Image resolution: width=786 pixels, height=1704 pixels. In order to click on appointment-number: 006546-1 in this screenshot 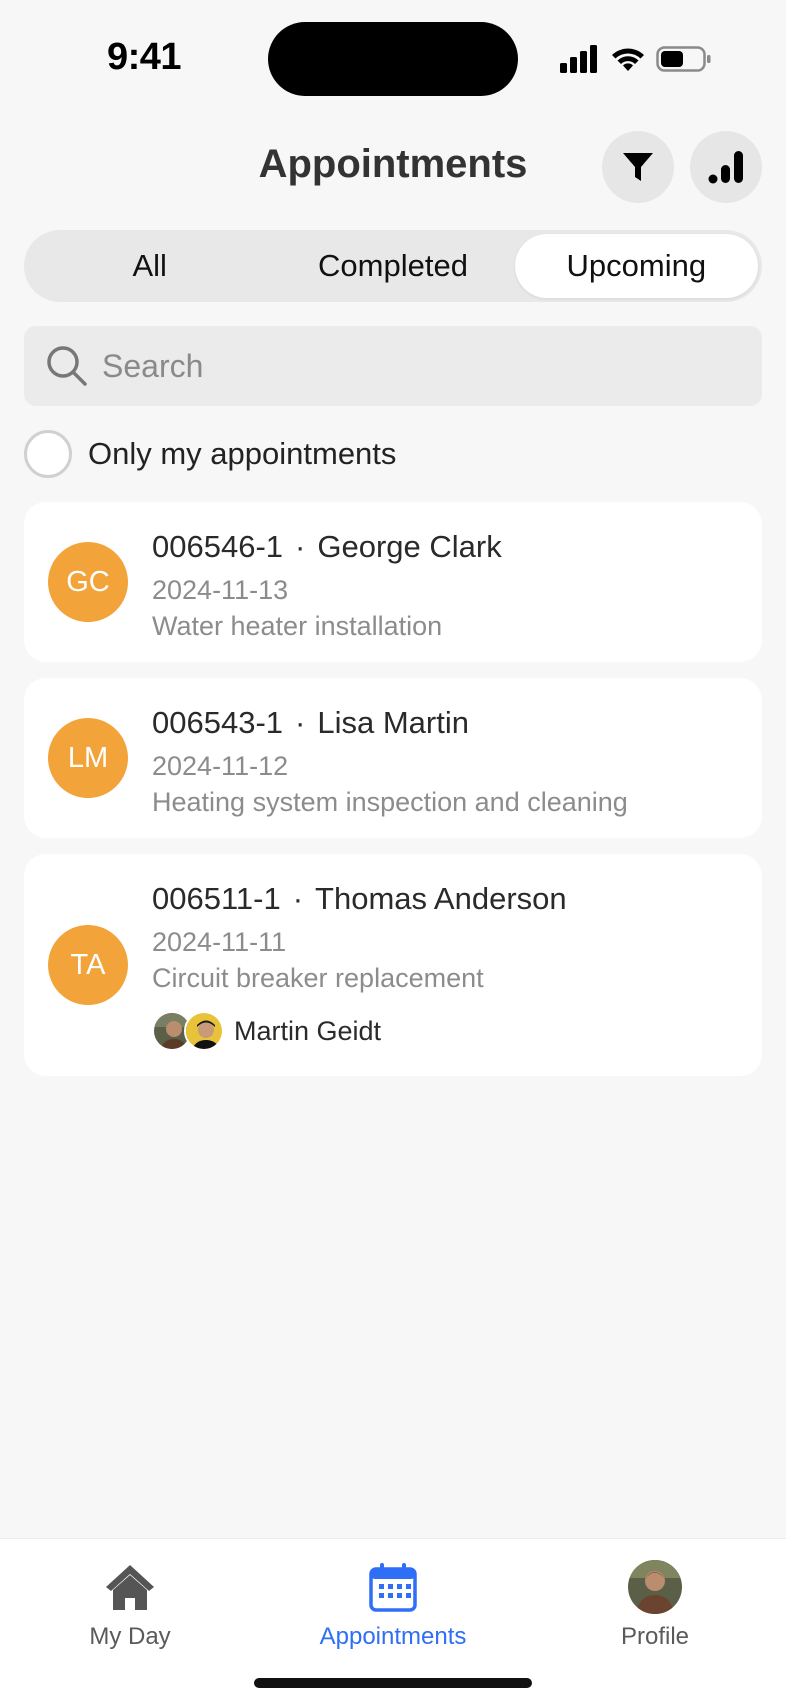, I will do `click(218, 546)`.